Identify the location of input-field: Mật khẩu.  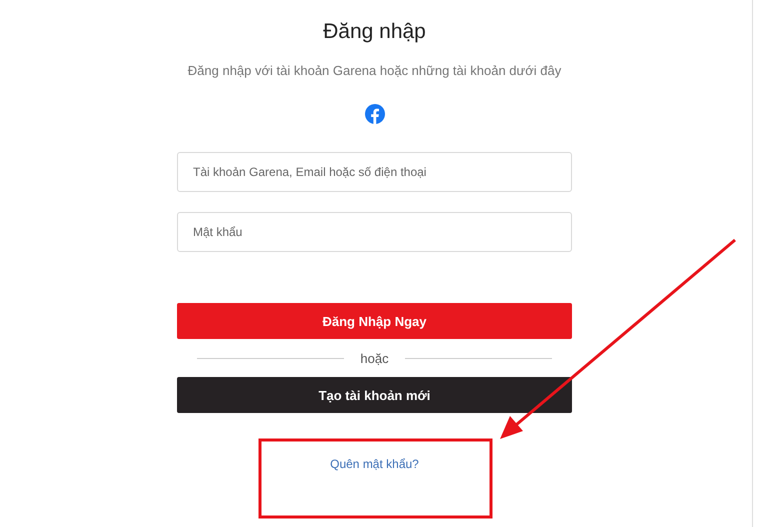
(374, 232).